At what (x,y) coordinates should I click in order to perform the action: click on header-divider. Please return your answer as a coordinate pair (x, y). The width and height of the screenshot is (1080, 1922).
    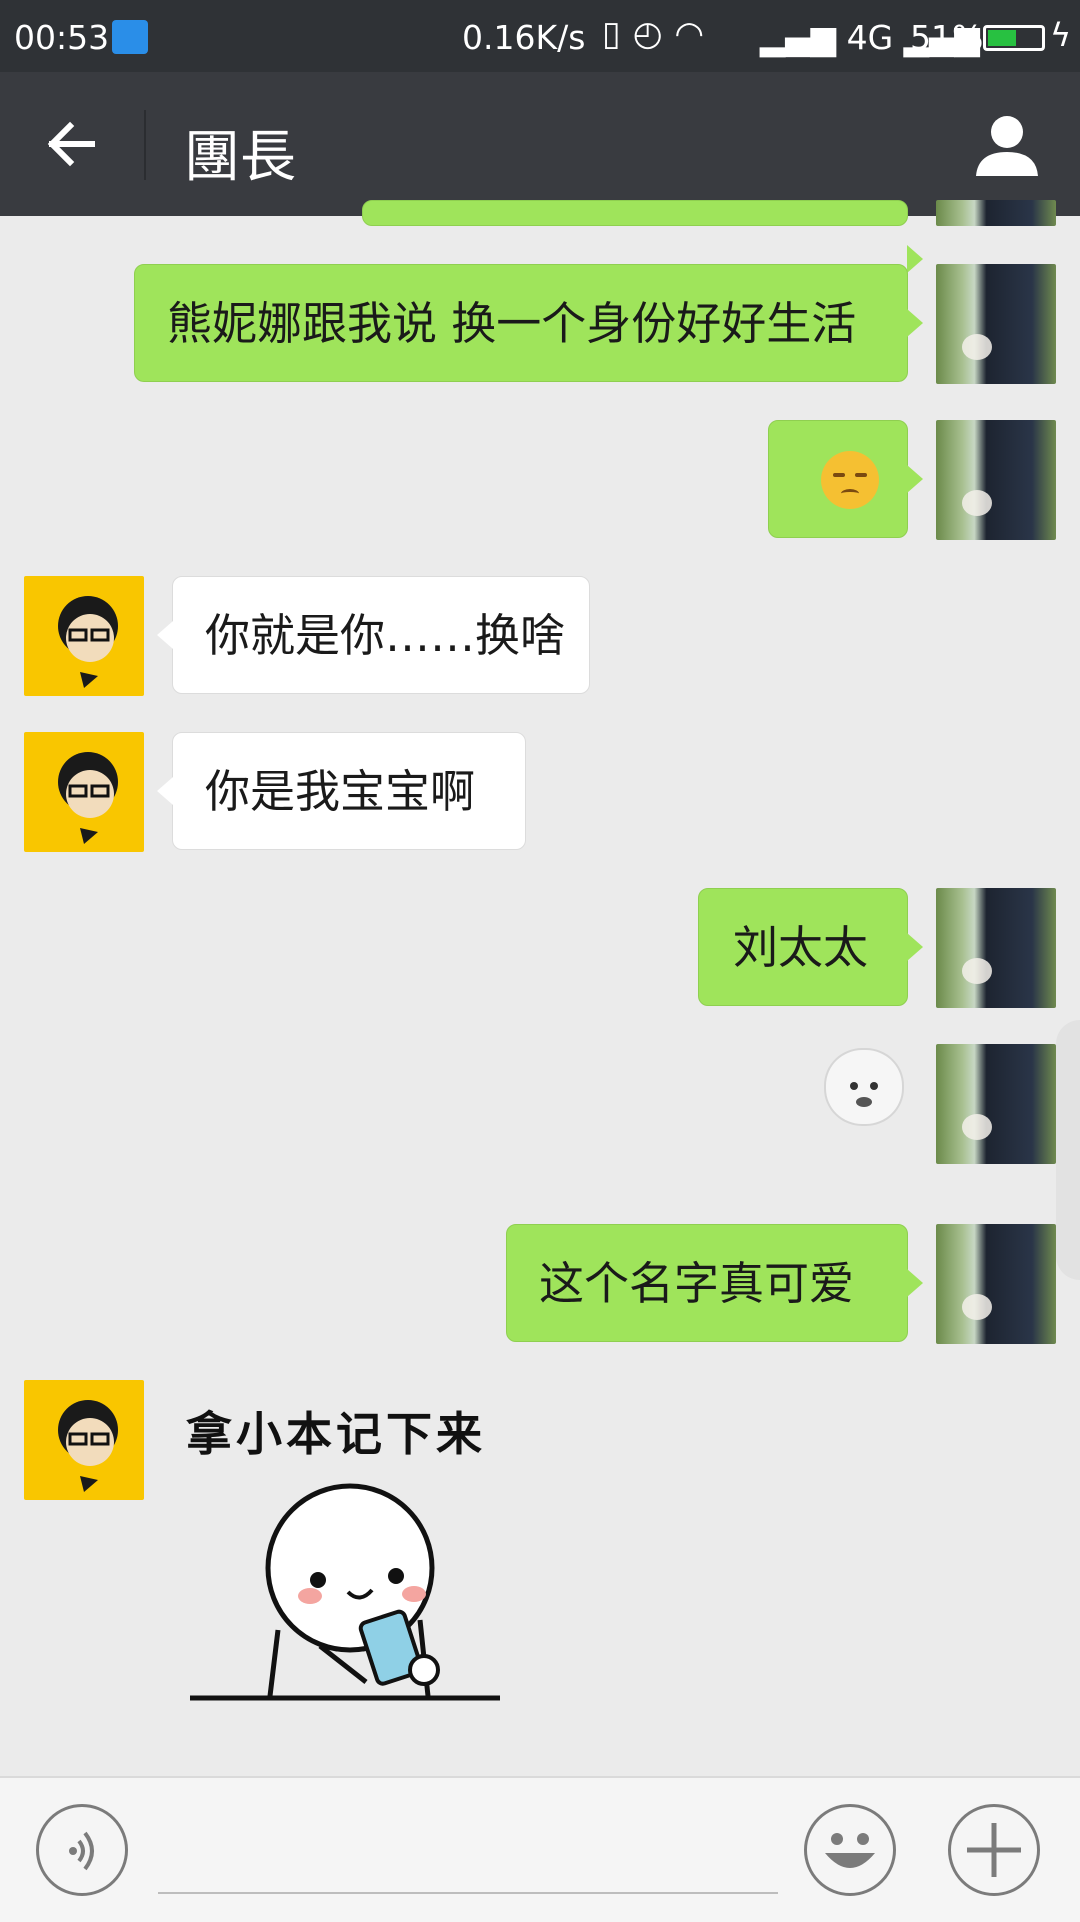
    Looking at the image, I should click on (145, 145).